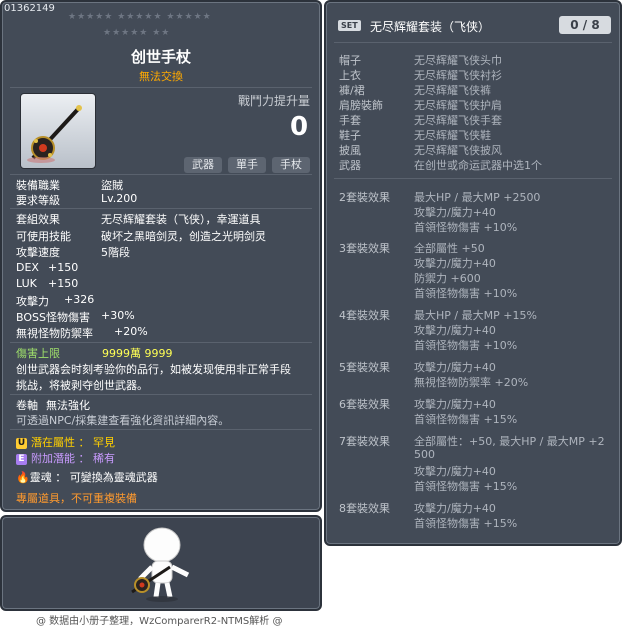  What do you see at coordinates (159, 621) in the screenshot?
I see `footer-credit: @ 数据由小册子整理，WzComparerR2-NTMS解析 @` at bounding box center [159, 621].